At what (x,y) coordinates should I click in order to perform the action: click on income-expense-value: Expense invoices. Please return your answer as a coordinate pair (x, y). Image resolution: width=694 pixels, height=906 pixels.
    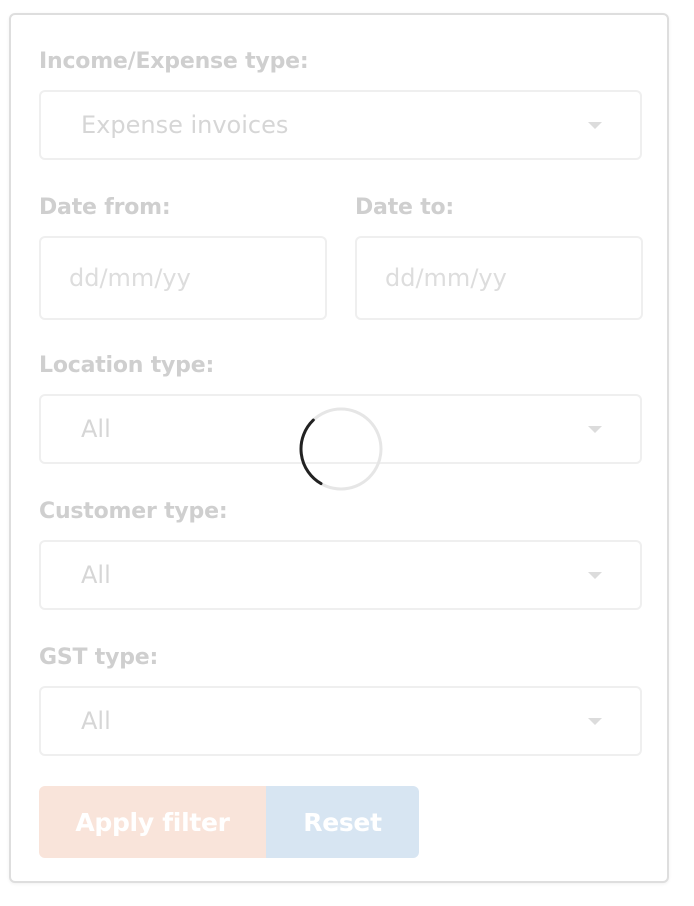
    Looking at the image, I should click on (185, 125).